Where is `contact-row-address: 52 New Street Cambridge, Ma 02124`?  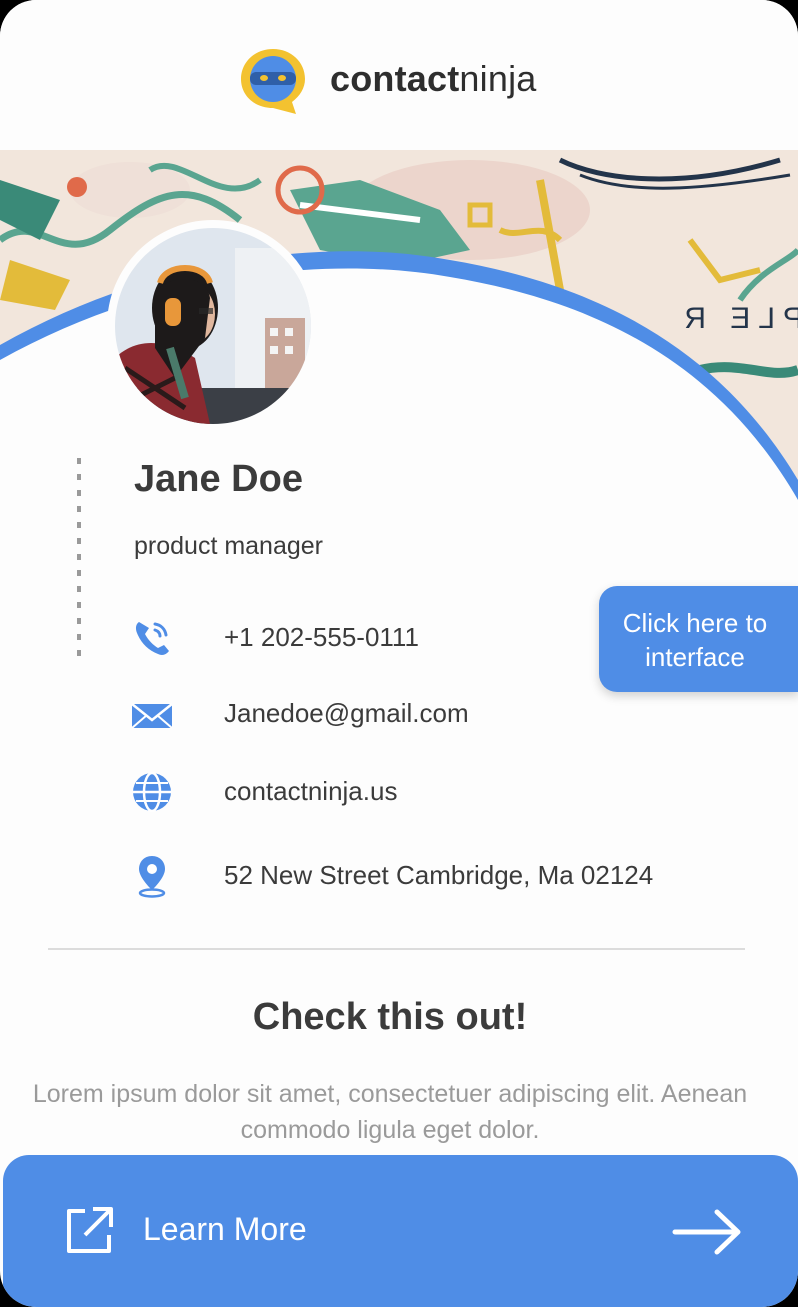 contact-row-address: 52 New Street Cambridge, Ma 02124 is located at coordinates (428, 877).